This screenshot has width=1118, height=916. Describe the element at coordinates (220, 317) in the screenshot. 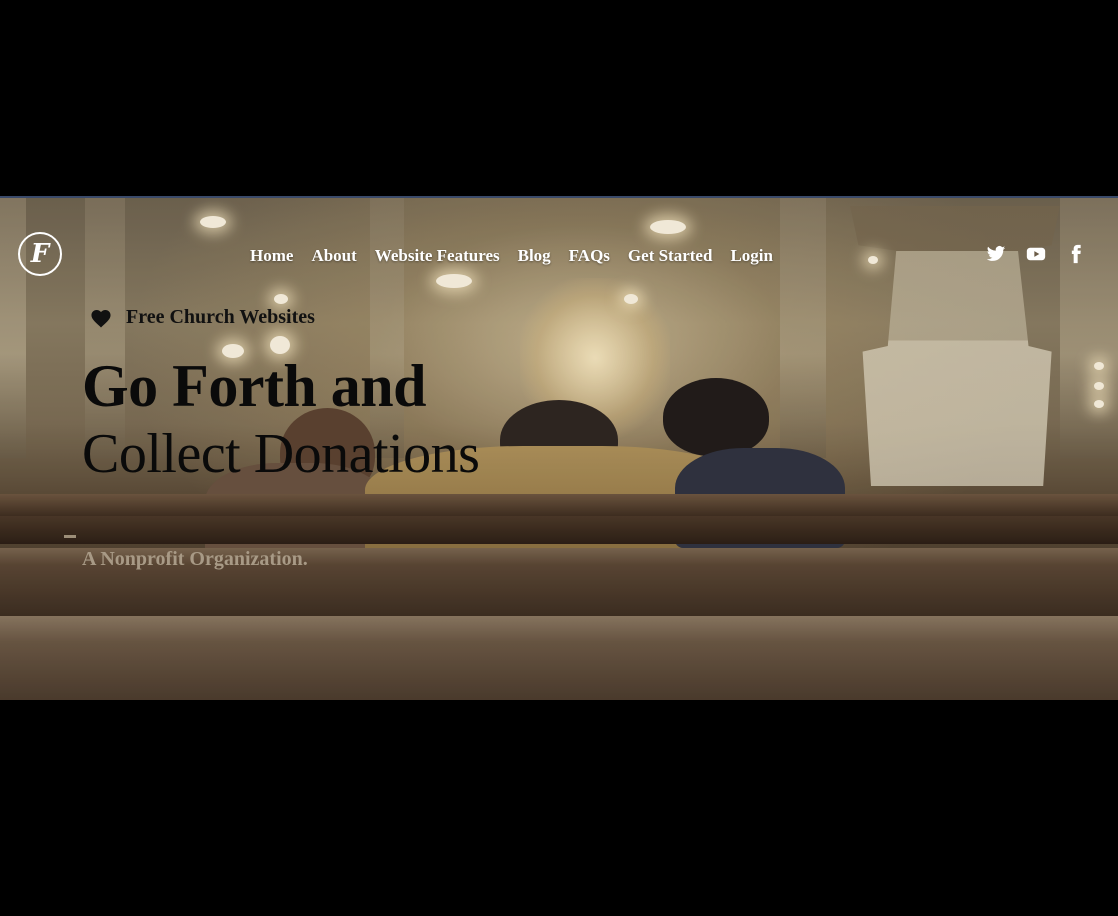

I see `tagline-text: Free Church Websites` at that location.